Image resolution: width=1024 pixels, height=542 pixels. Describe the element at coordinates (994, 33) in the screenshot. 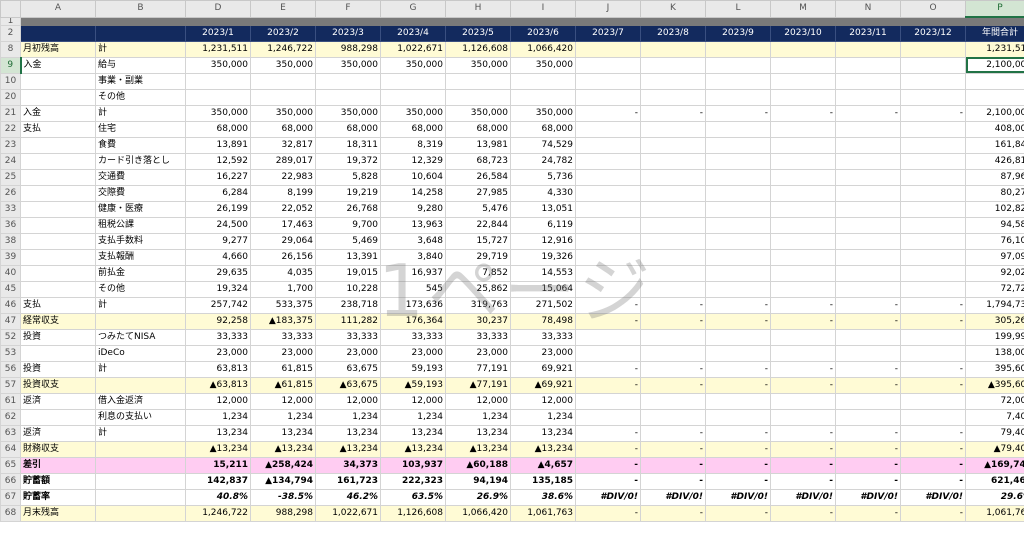

I see `month-header-cell: 年間合計` at that location.